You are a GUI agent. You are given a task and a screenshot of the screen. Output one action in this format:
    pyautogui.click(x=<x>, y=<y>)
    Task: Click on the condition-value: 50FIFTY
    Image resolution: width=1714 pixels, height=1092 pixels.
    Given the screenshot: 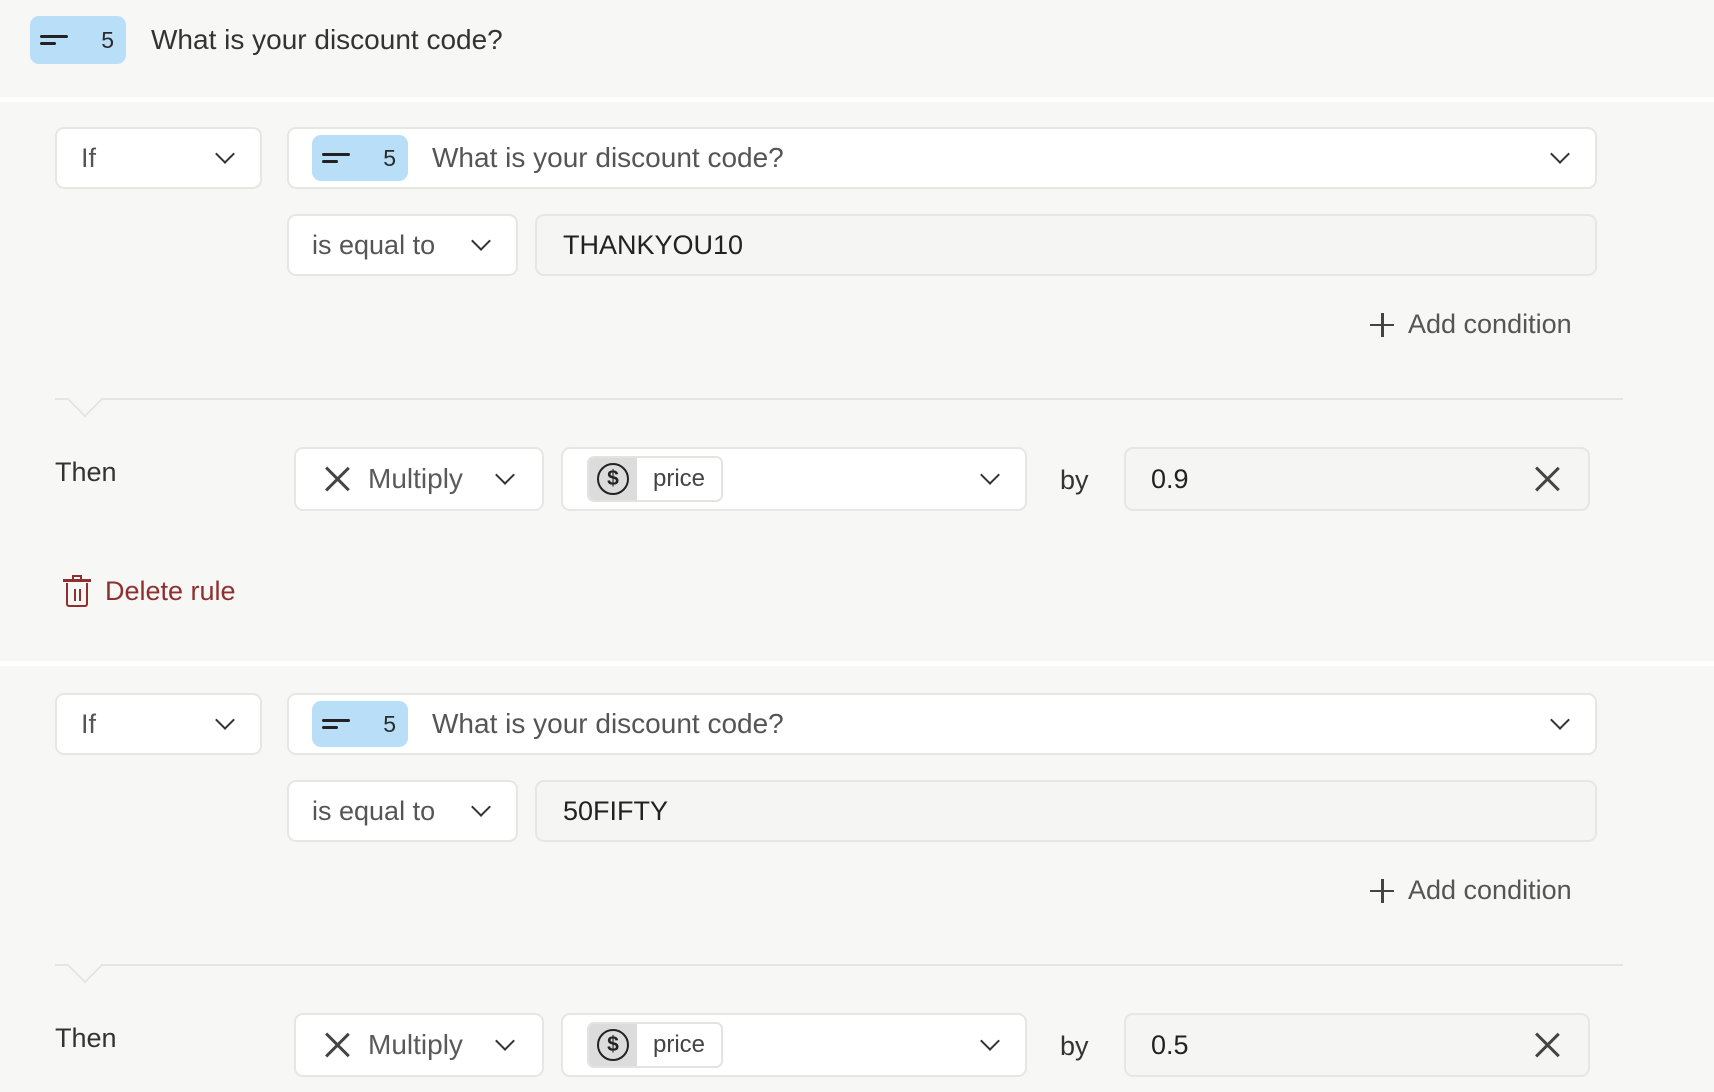 What is the action you would take?
    pyautogui.click(x=616, y=810)
    